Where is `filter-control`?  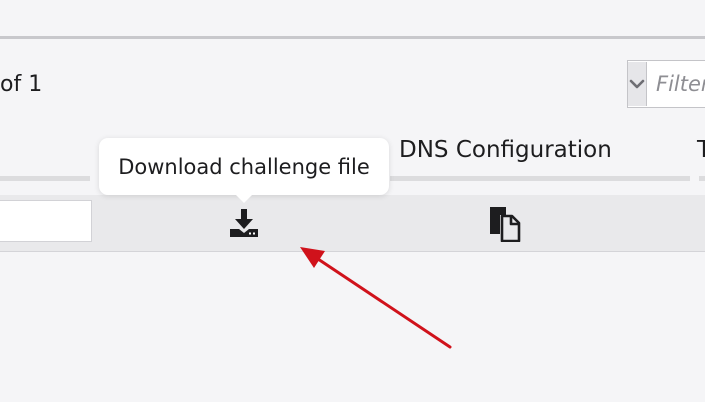
filter-control is located at coordinates (666, 84).